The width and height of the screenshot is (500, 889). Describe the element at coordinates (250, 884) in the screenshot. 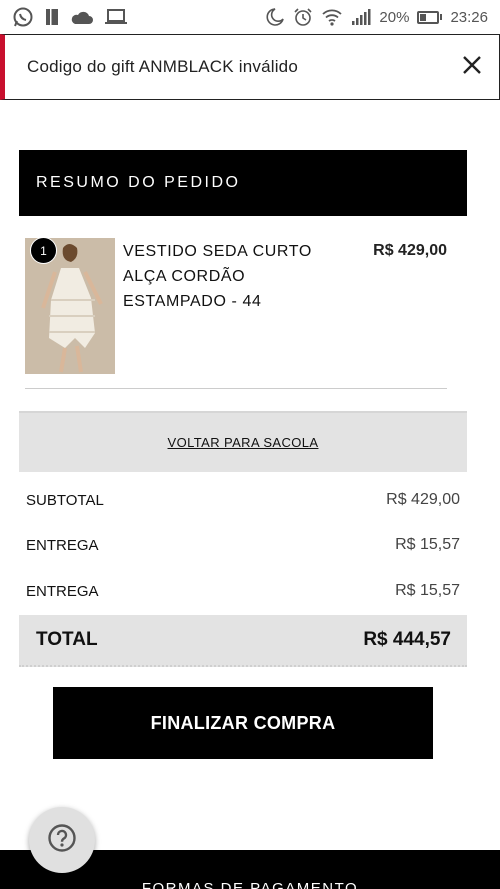

I see `payment-methods-title: FORMAS DE PAGAMENTO` at that location.